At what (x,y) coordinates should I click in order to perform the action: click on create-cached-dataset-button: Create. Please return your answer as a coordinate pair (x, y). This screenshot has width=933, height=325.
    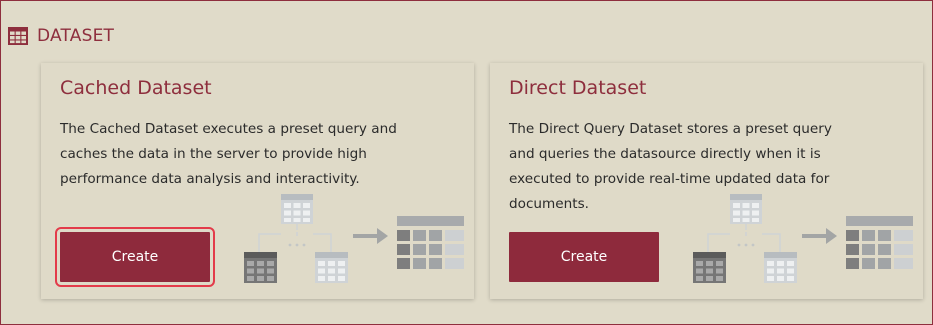
    Looking at the image, I should click on (135, 257).